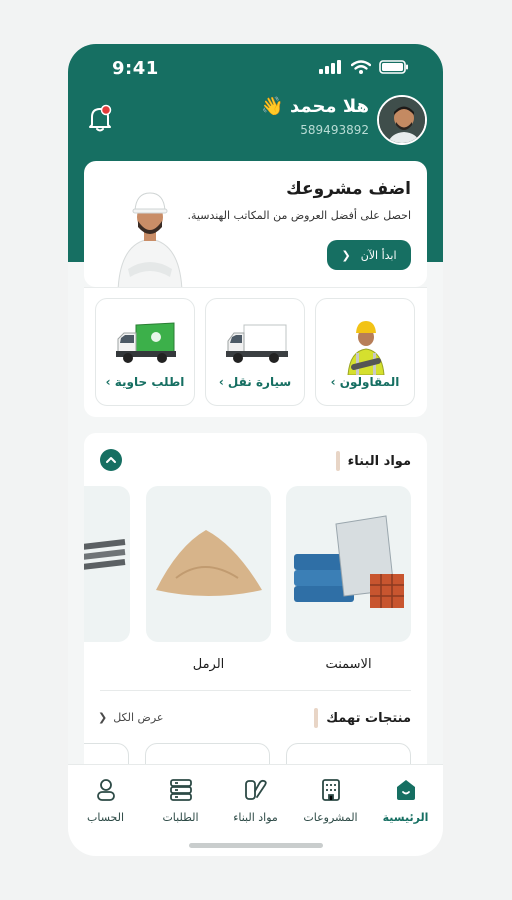 The width and height of the screenshot is (512, 900). What do you see at coordinates (138, 717) in the screenshot?
I see `view-all-label: عرض الكل` at bounding box center [138, 717].